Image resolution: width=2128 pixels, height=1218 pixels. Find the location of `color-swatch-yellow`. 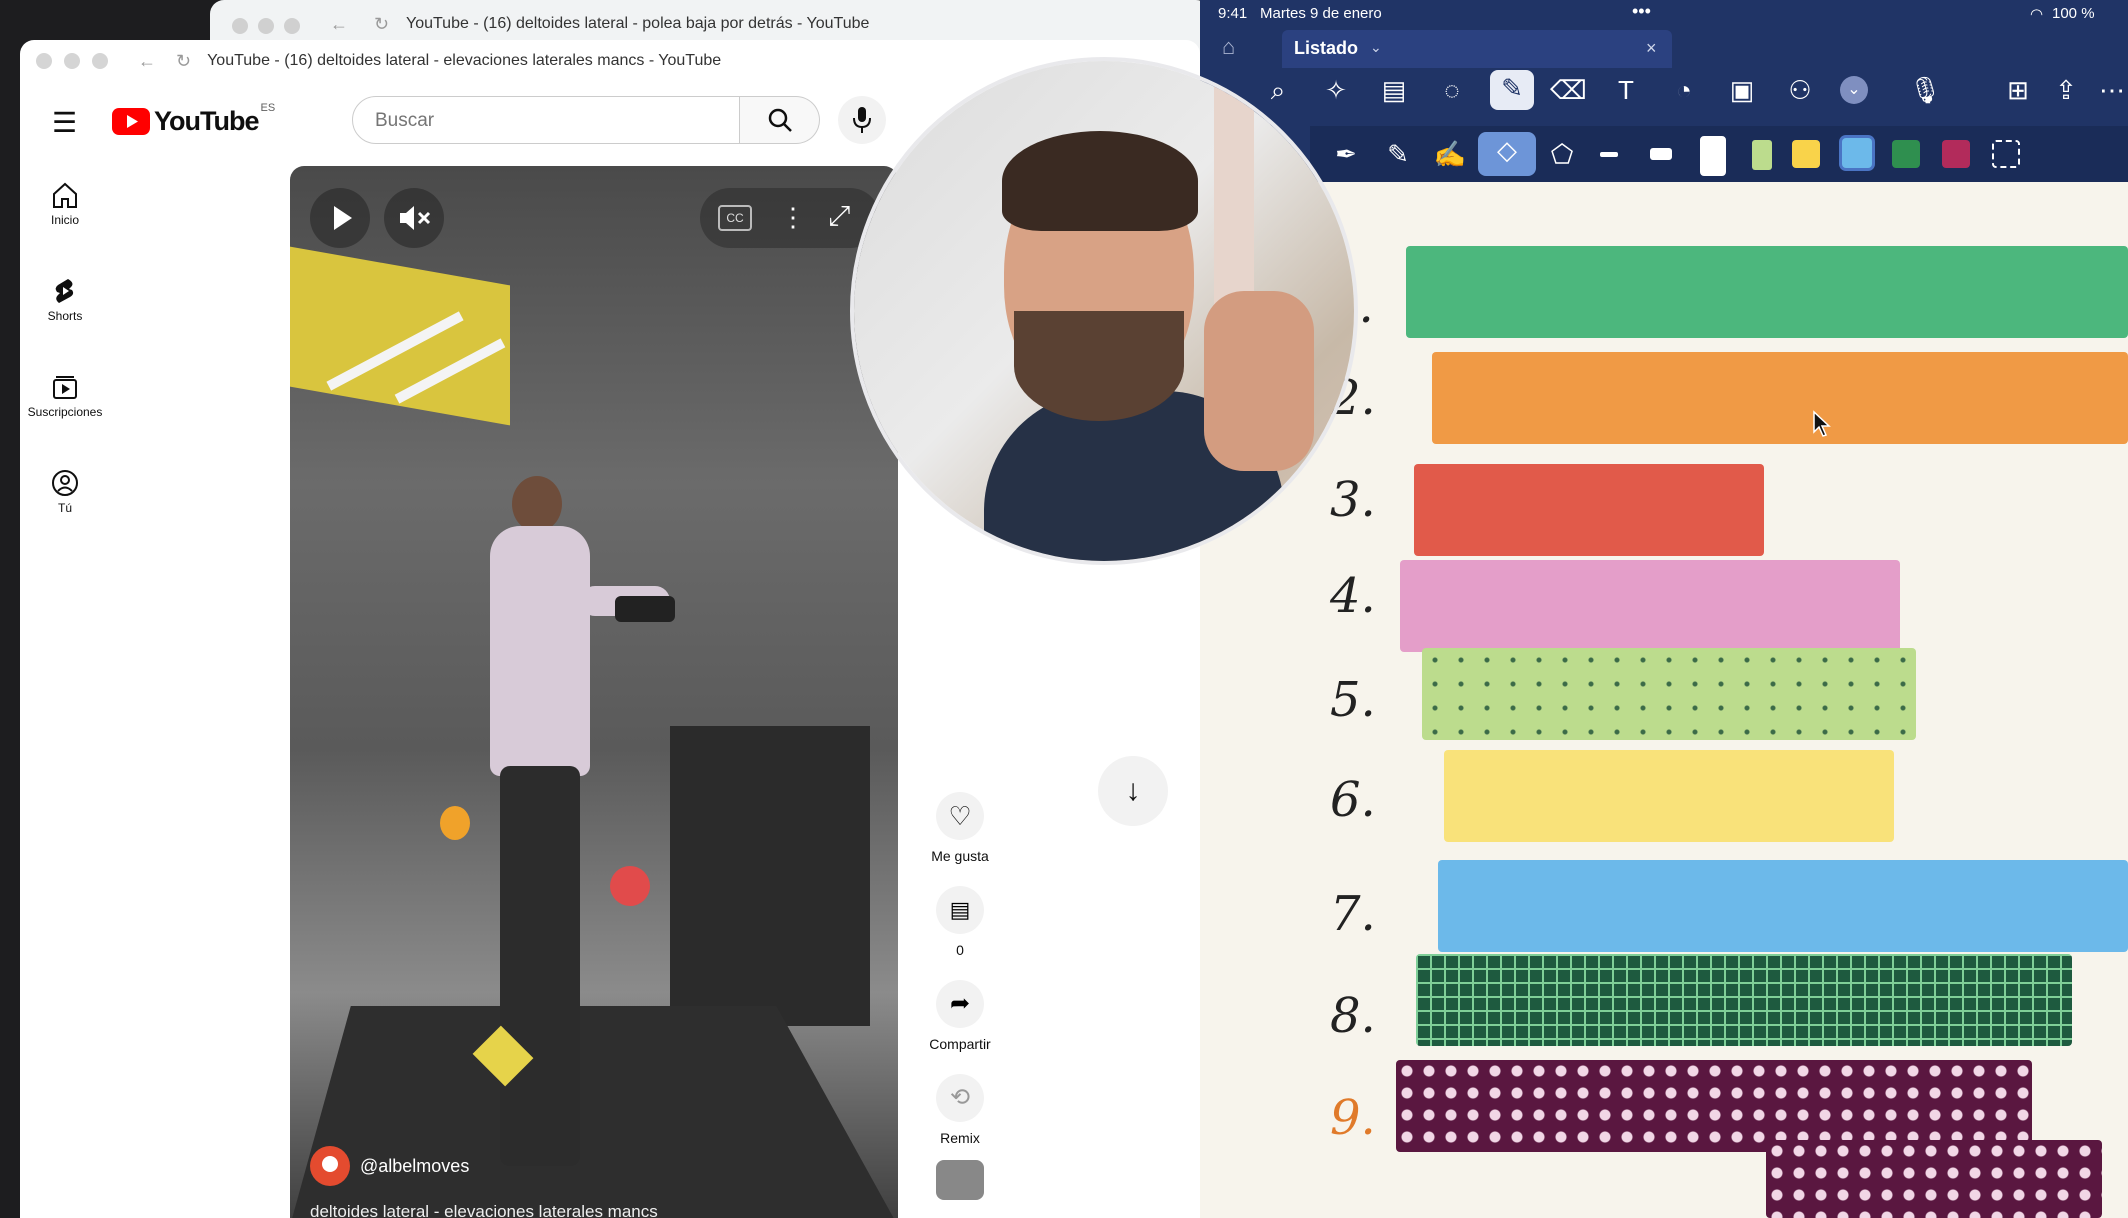

color-swatch-yellow is located at coordinates (1806, 154).